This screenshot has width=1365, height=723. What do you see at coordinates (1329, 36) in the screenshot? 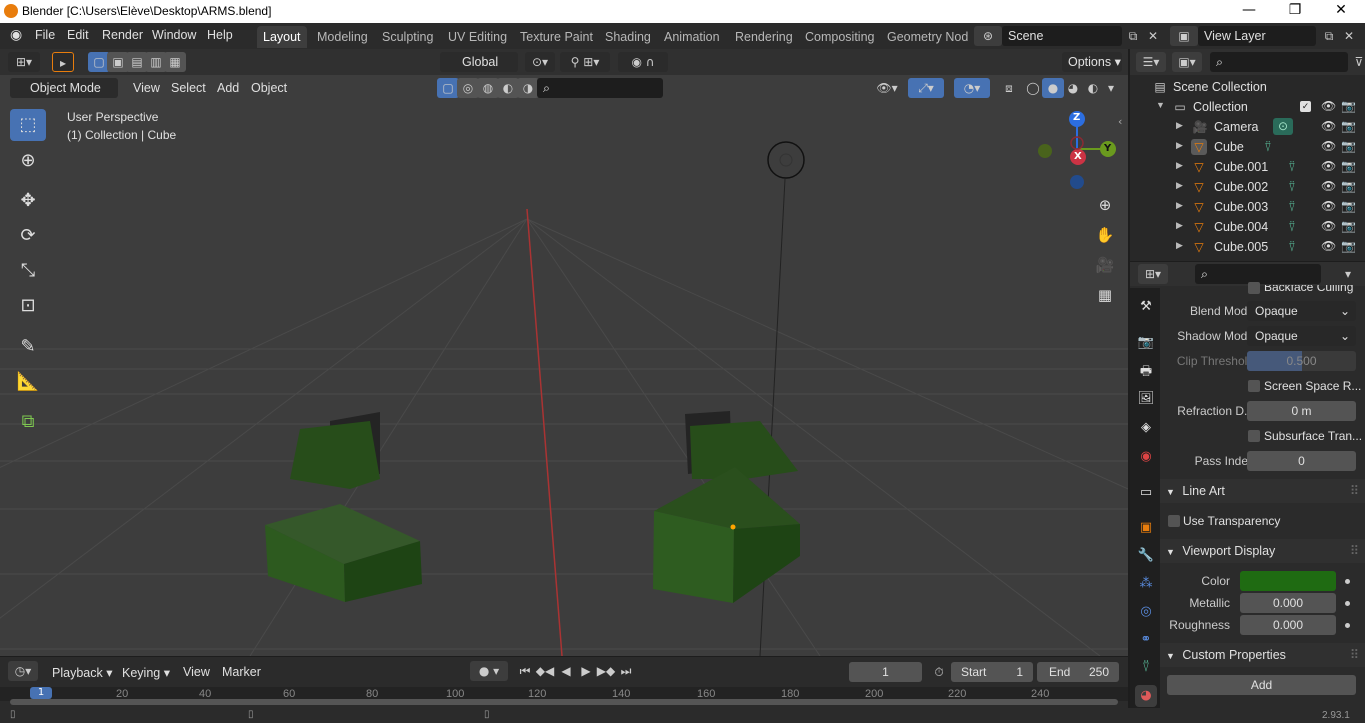
I see `new-view-layer-icon: ⧉` at bounding box center [1329, 36].